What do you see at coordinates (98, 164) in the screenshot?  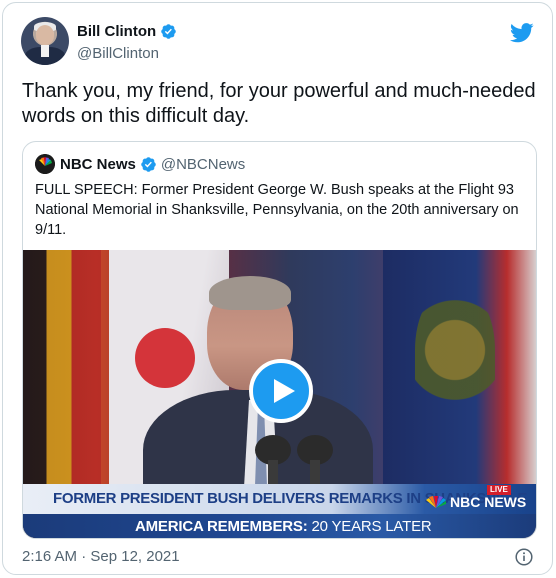 I see `quoted-author-name: NBC News` at bounding box center [98, 164].